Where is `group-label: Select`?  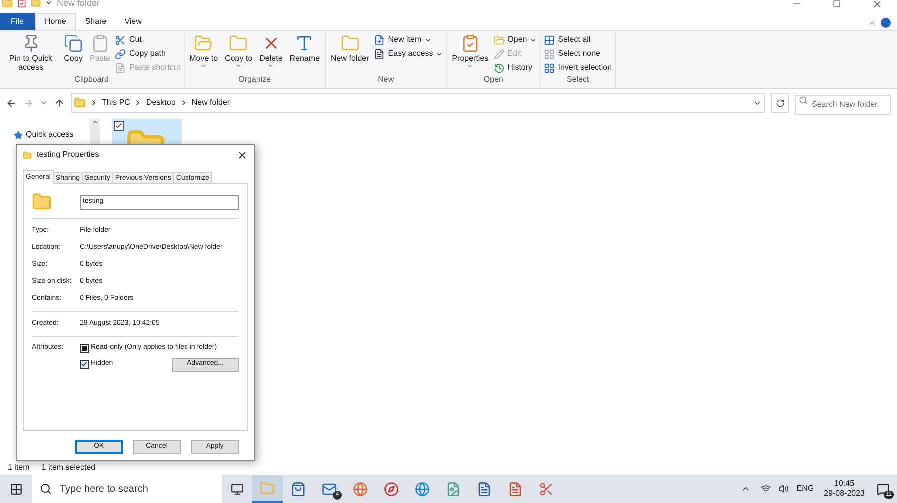
group-label: Select is located at coordinates (578, 80).